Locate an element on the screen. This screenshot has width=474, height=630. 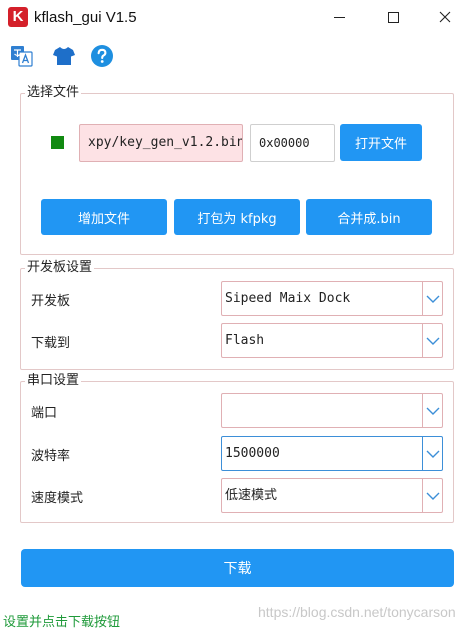
serial-group-title: 串口设置 is located at coordinates (53, 381).